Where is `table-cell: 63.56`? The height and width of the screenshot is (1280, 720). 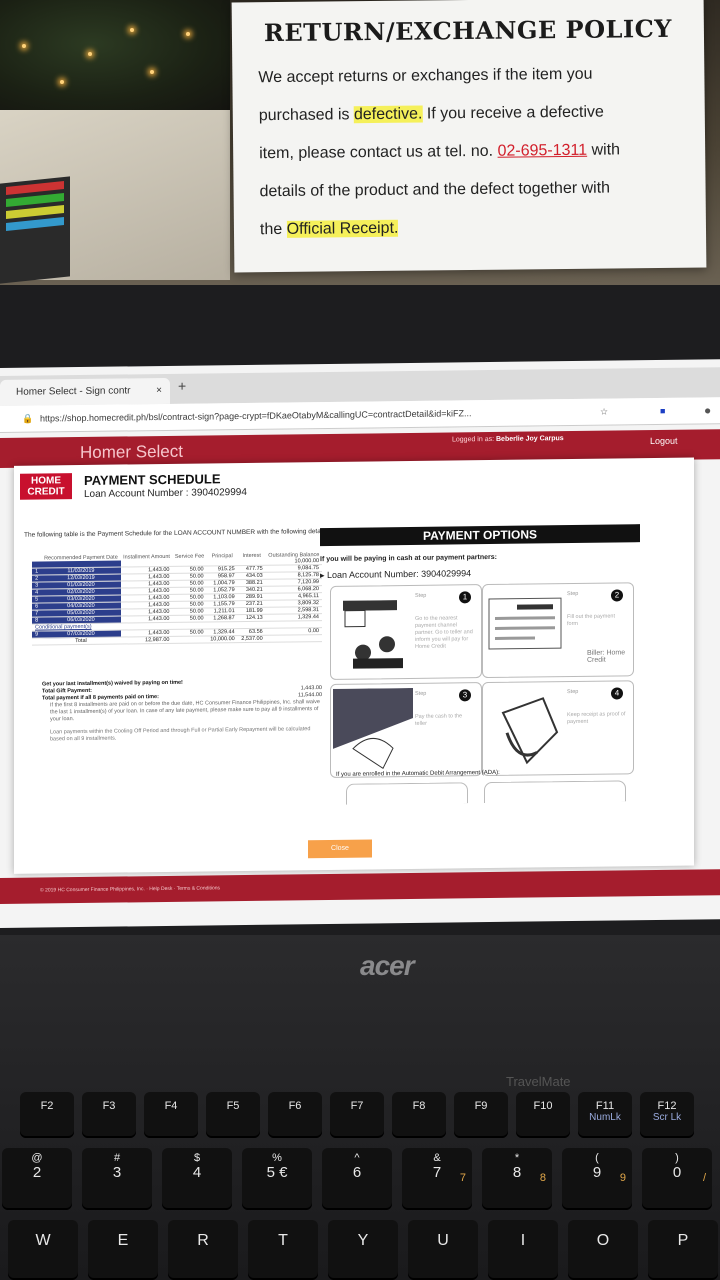
table-cell: 63.56 is located at coordinates (251, 632).